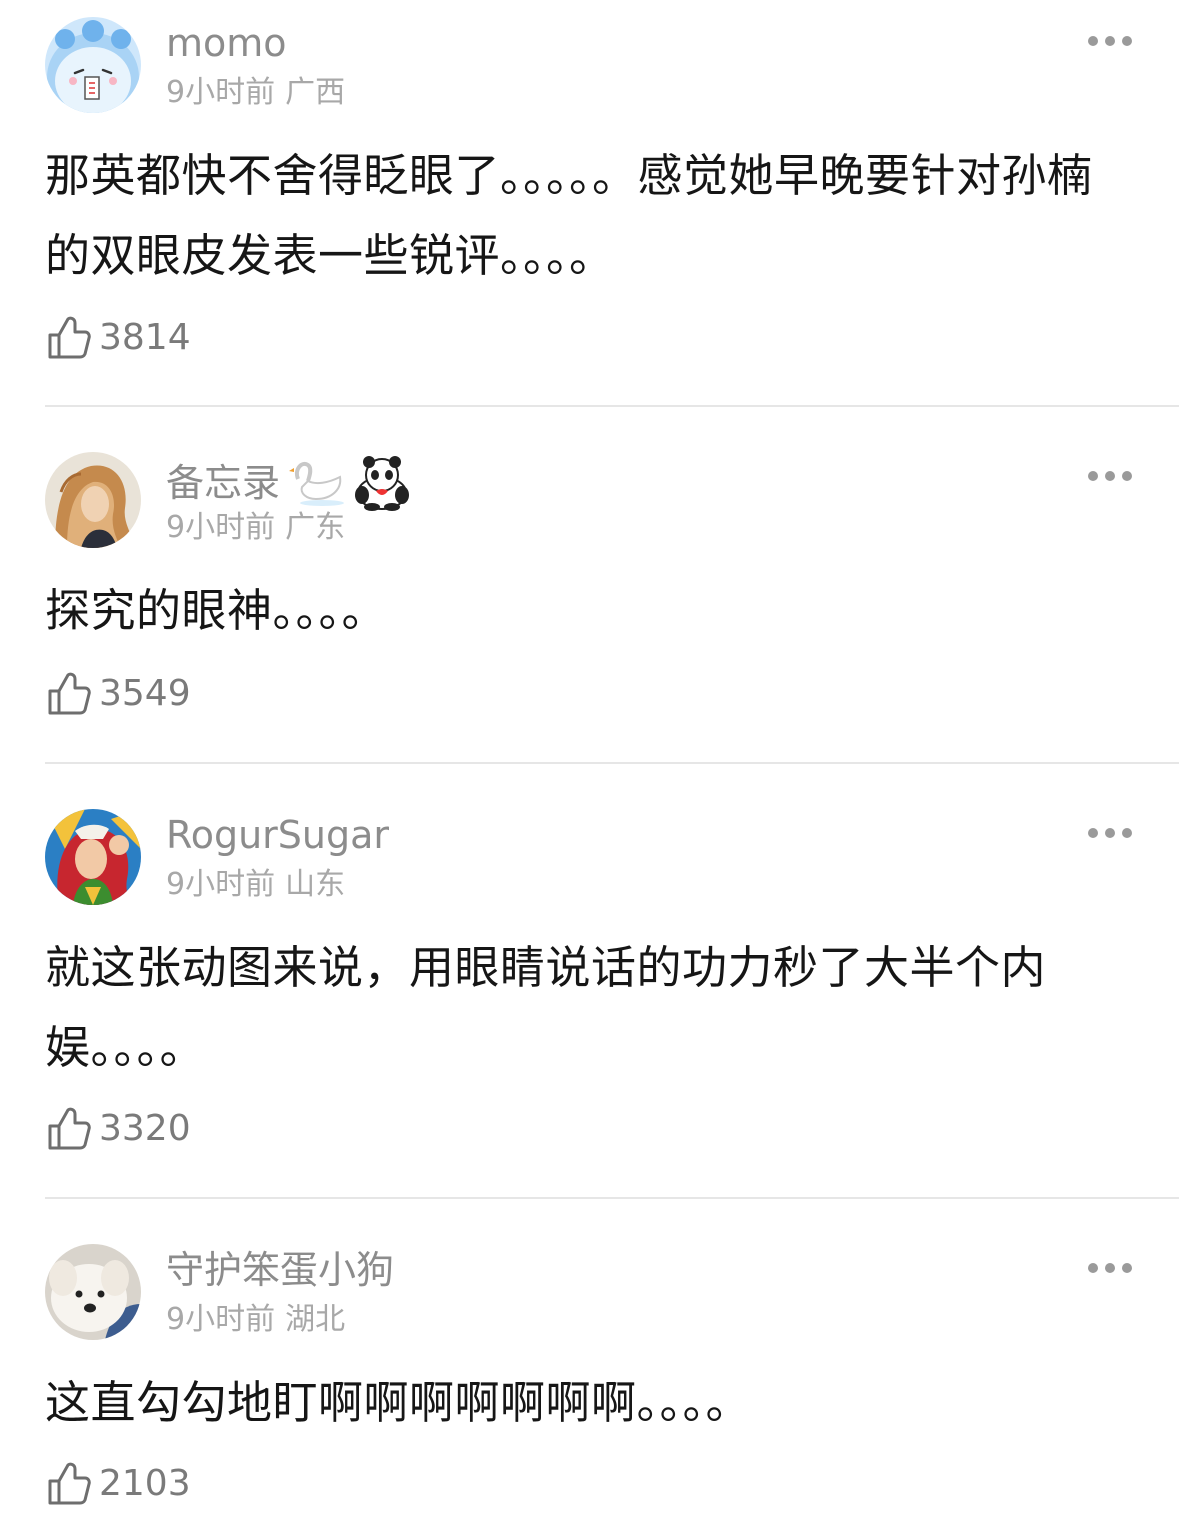 The image size is (1179, 1540). Describe the element at coordinates (315, 884) in the screenshot. I see `comment-region: 山东` at that location.